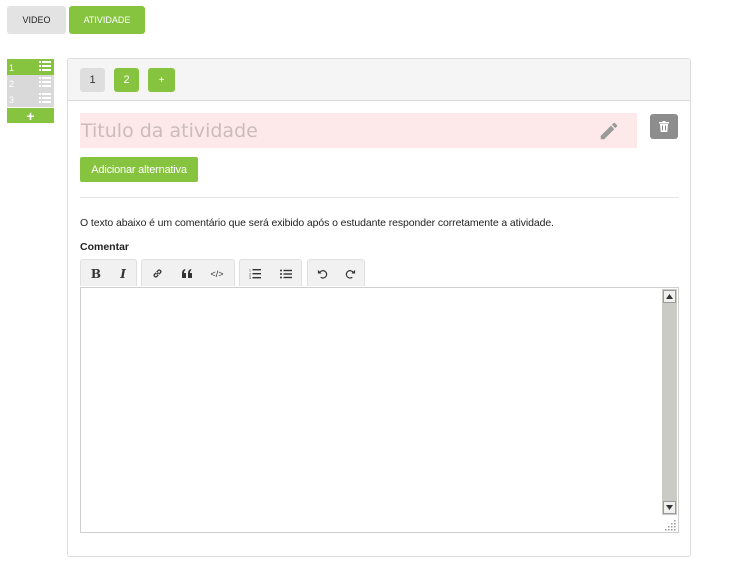  What do you see at coordinates (286, 273) in the screenshot?
I see `unordered-list-icon` at bounding box center [286, 273].